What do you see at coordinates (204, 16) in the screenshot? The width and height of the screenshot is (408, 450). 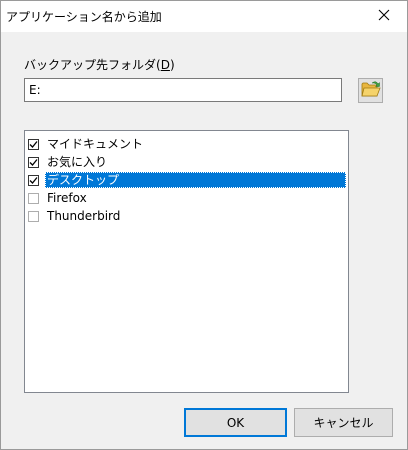 I see `title-bar: アプリケーション名から追加` at bounding box center [204, 16].